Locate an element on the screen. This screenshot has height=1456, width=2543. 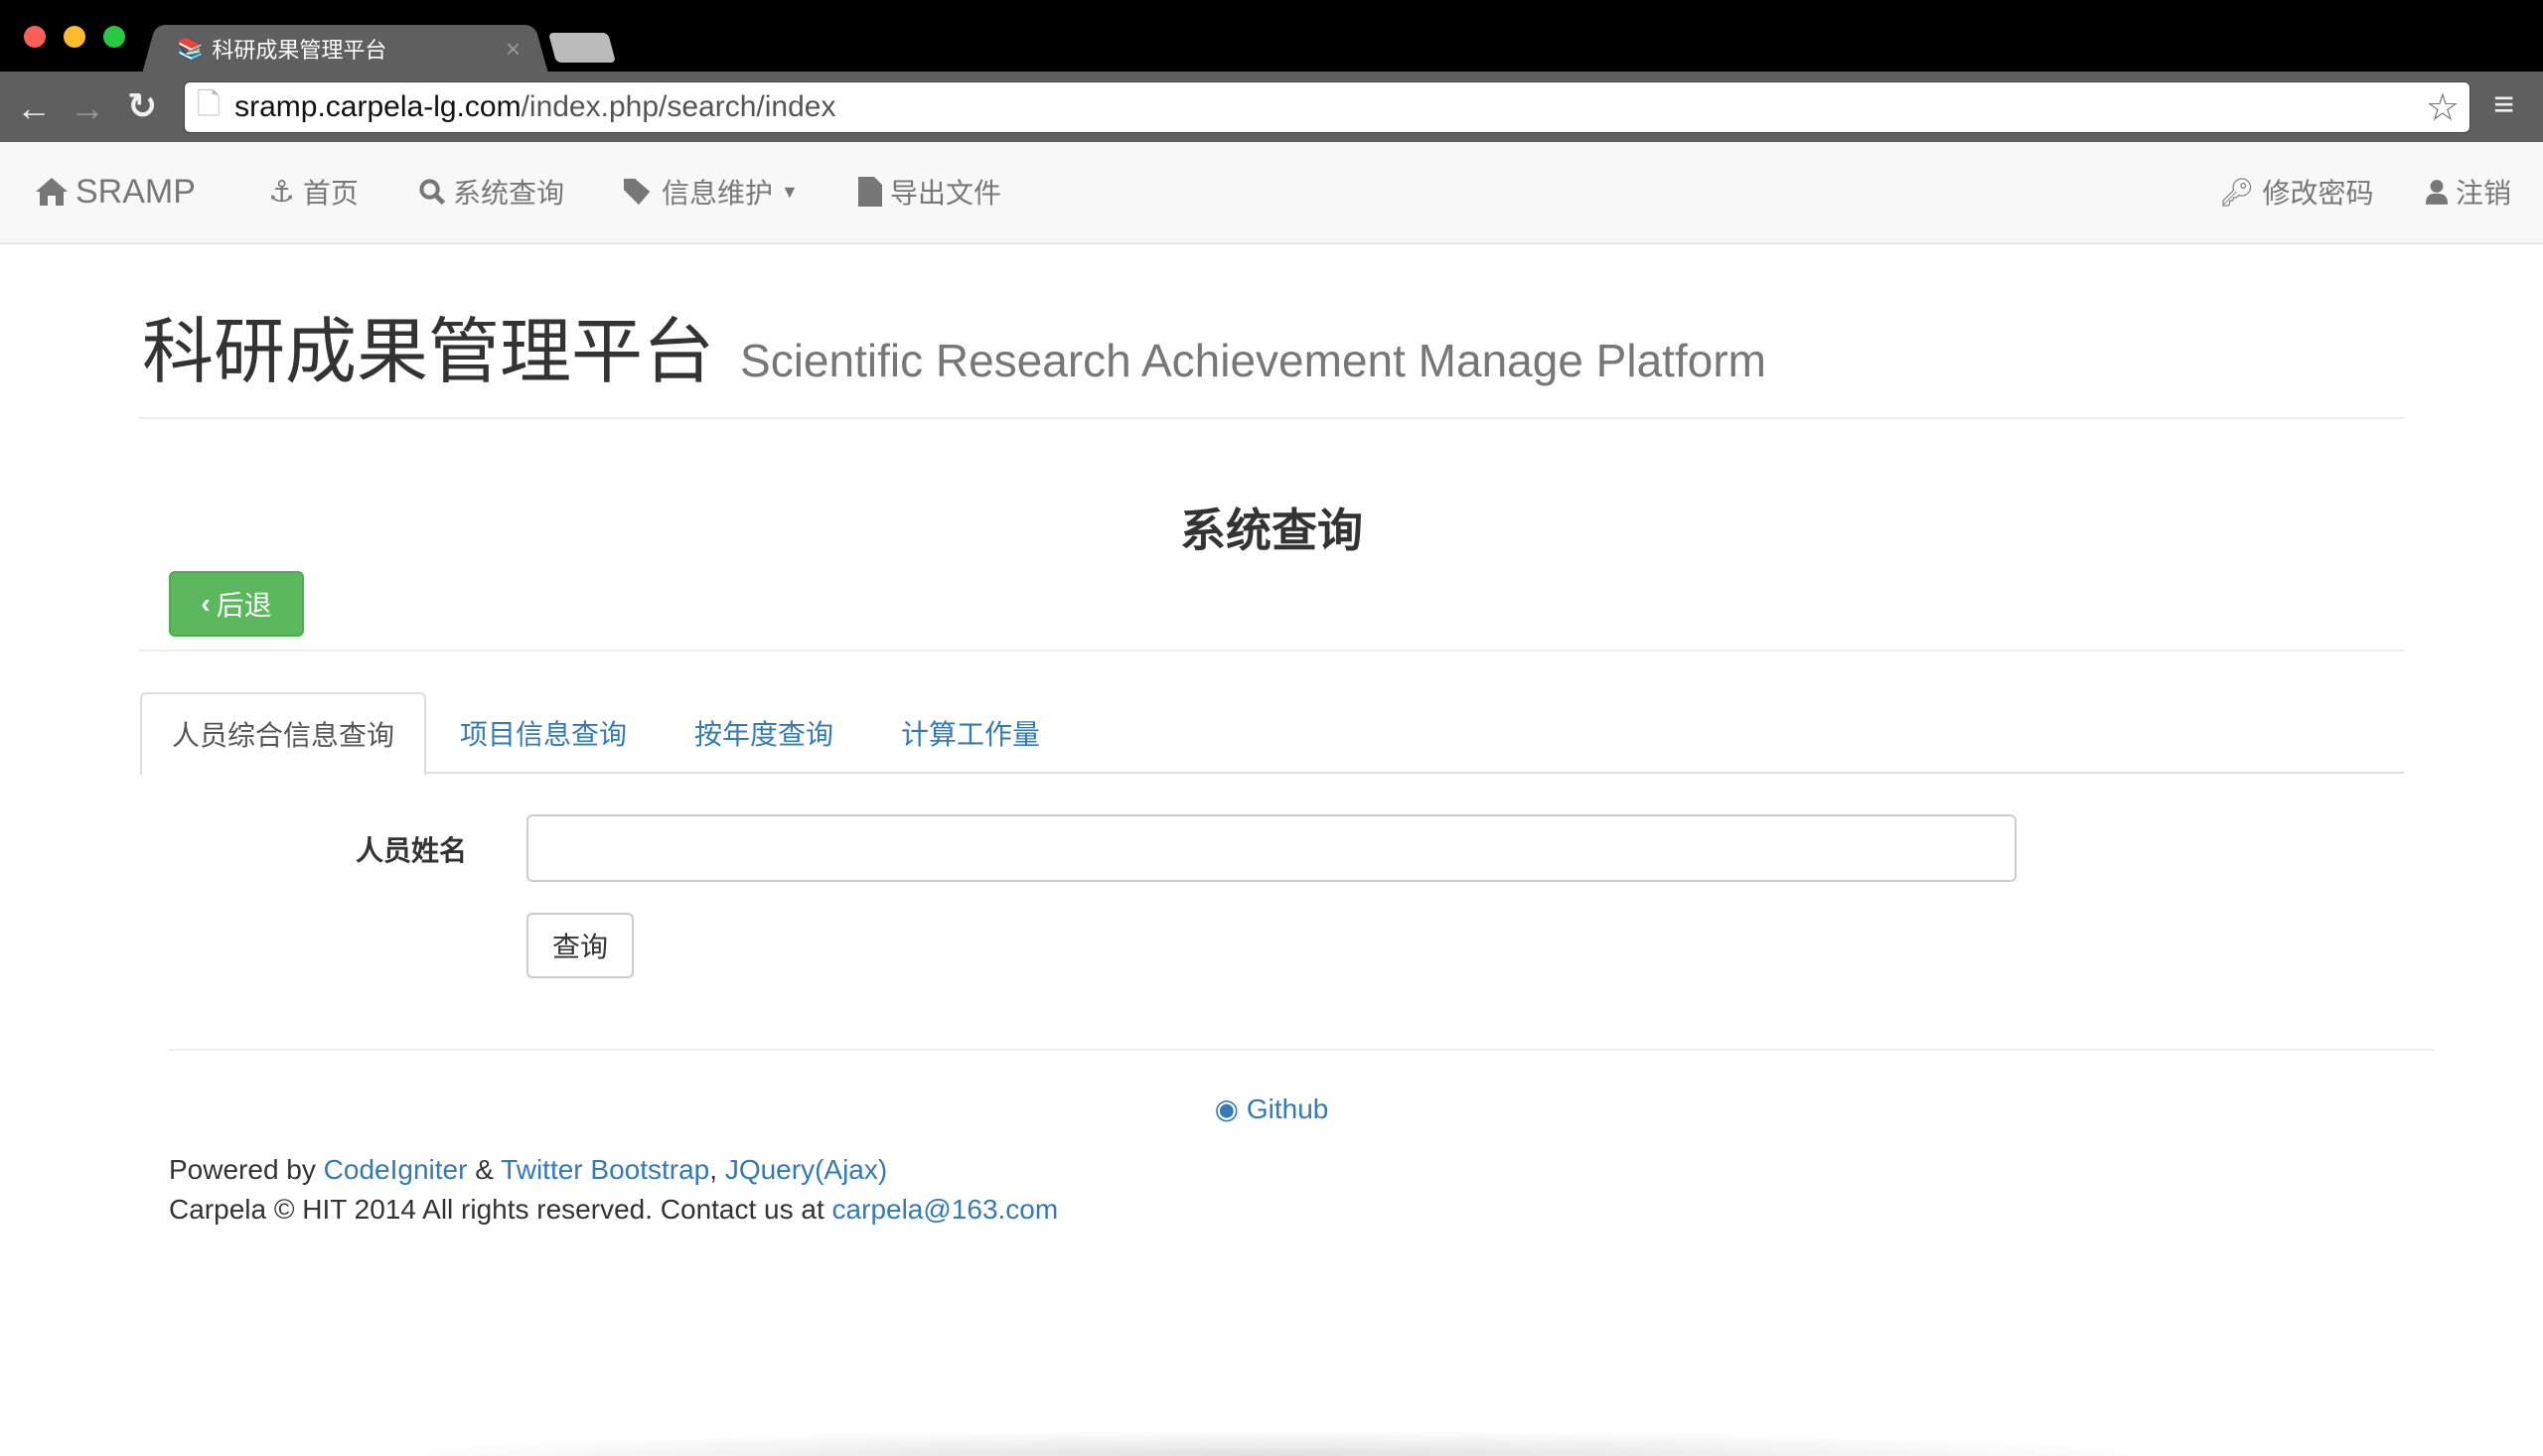
nav-label: 系统查询 is located at coordinates (509, 193).